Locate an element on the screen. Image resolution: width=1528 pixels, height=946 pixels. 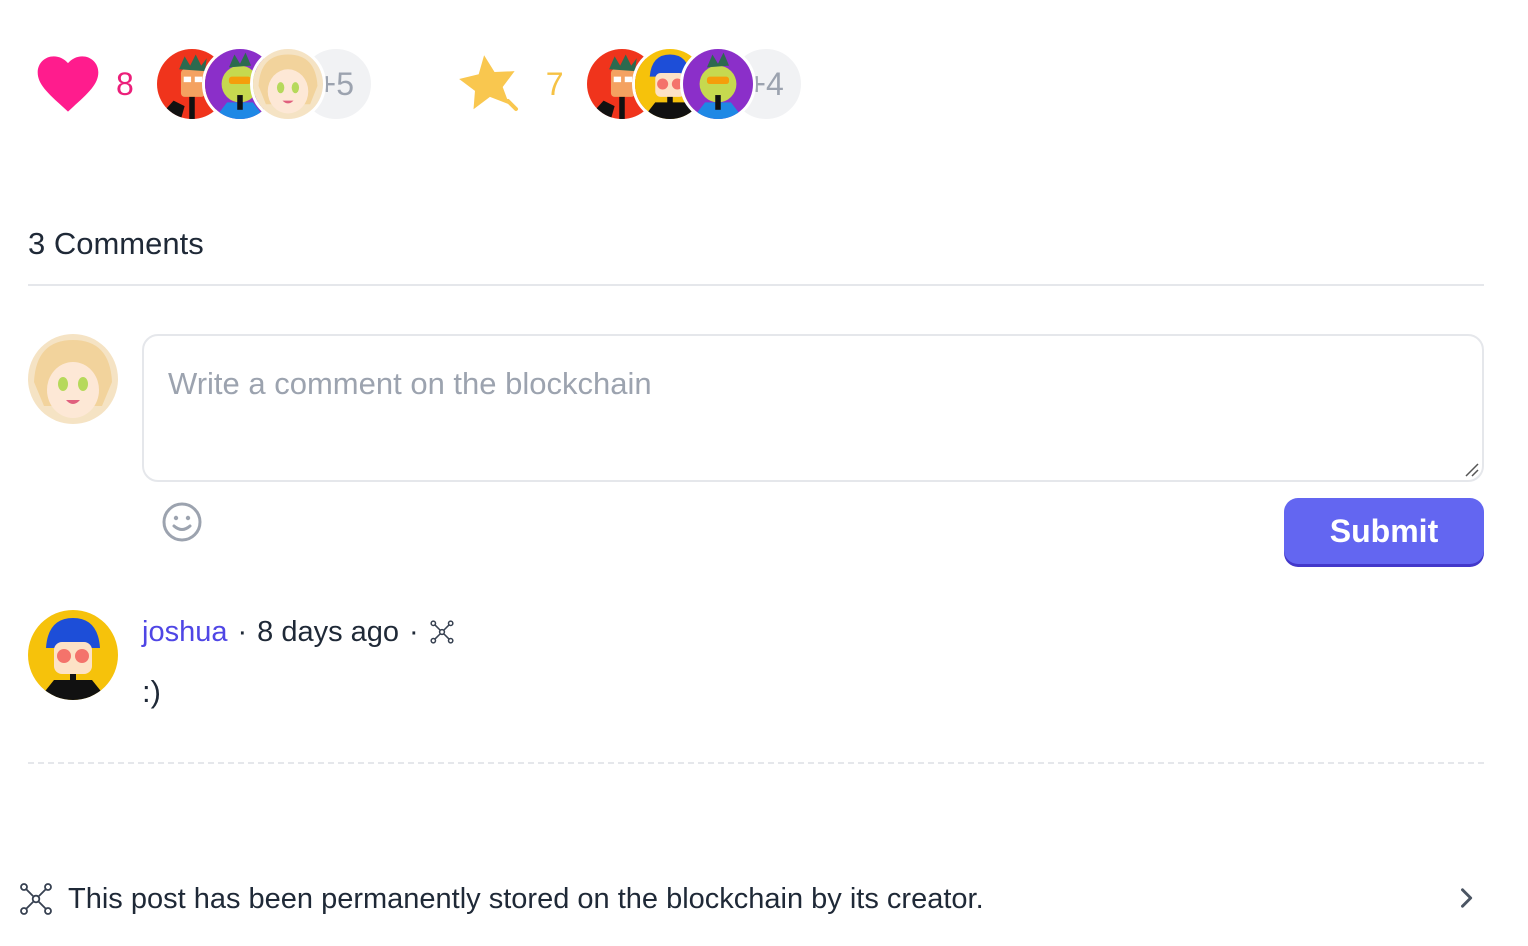
blue-hair-avatar is located at coordinates (73, 655).